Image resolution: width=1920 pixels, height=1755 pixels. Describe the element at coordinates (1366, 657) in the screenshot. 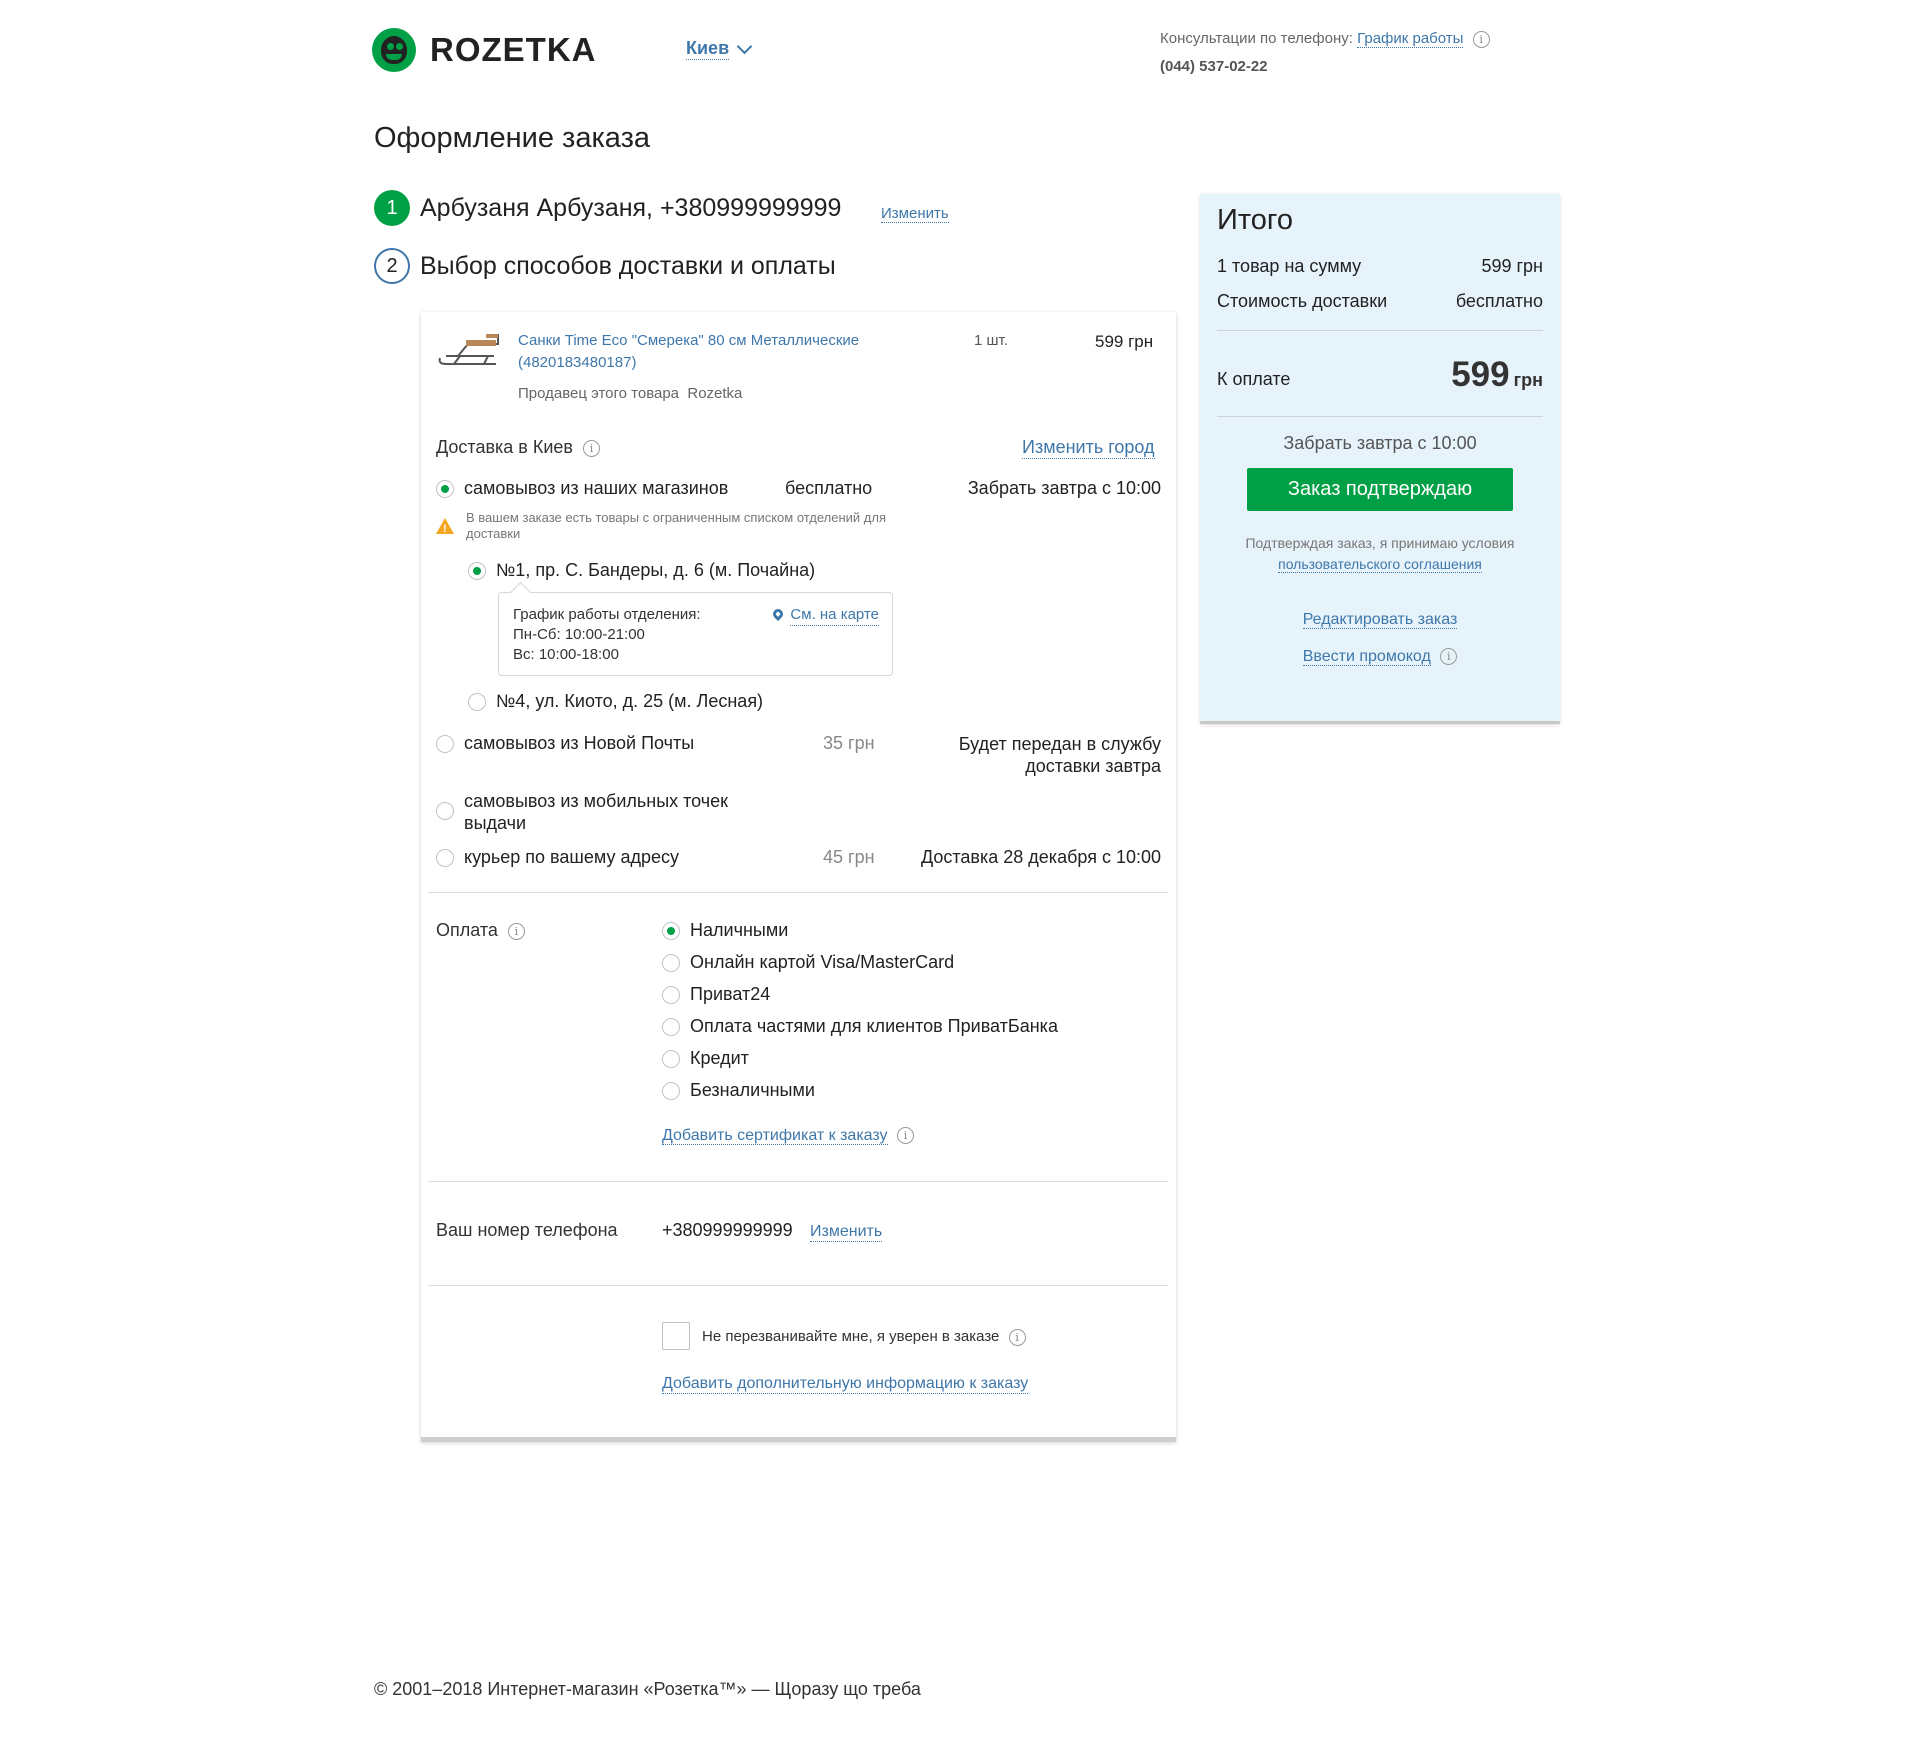

I see `promo-code-link: Ввести промокод` at that location.